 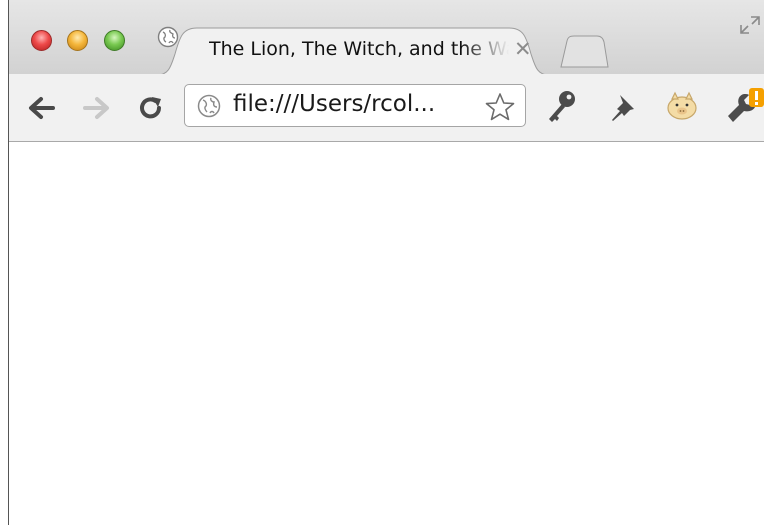 What do you see at coordinates (583, 51) in the screenshot?
I see `new-tab-button` at bounding box center [583, 51].